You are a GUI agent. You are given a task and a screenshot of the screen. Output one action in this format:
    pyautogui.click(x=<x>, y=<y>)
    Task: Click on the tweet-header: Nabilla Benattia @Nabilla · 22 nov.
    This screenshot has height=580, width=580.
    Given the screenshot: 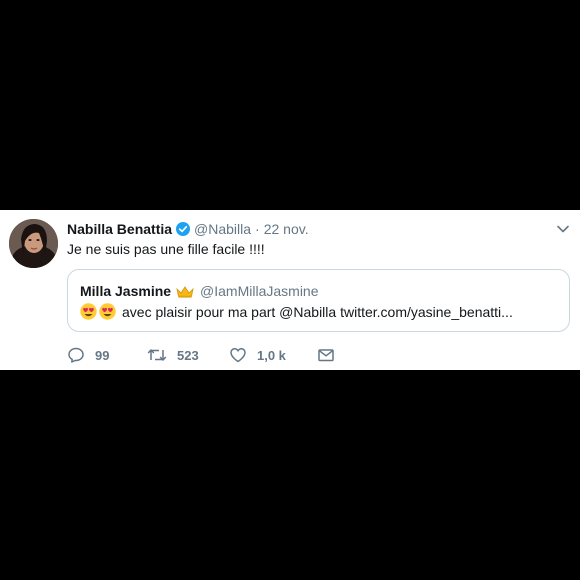 What is the action you would take?
    pyautogui.click(x=188, y=229)
    